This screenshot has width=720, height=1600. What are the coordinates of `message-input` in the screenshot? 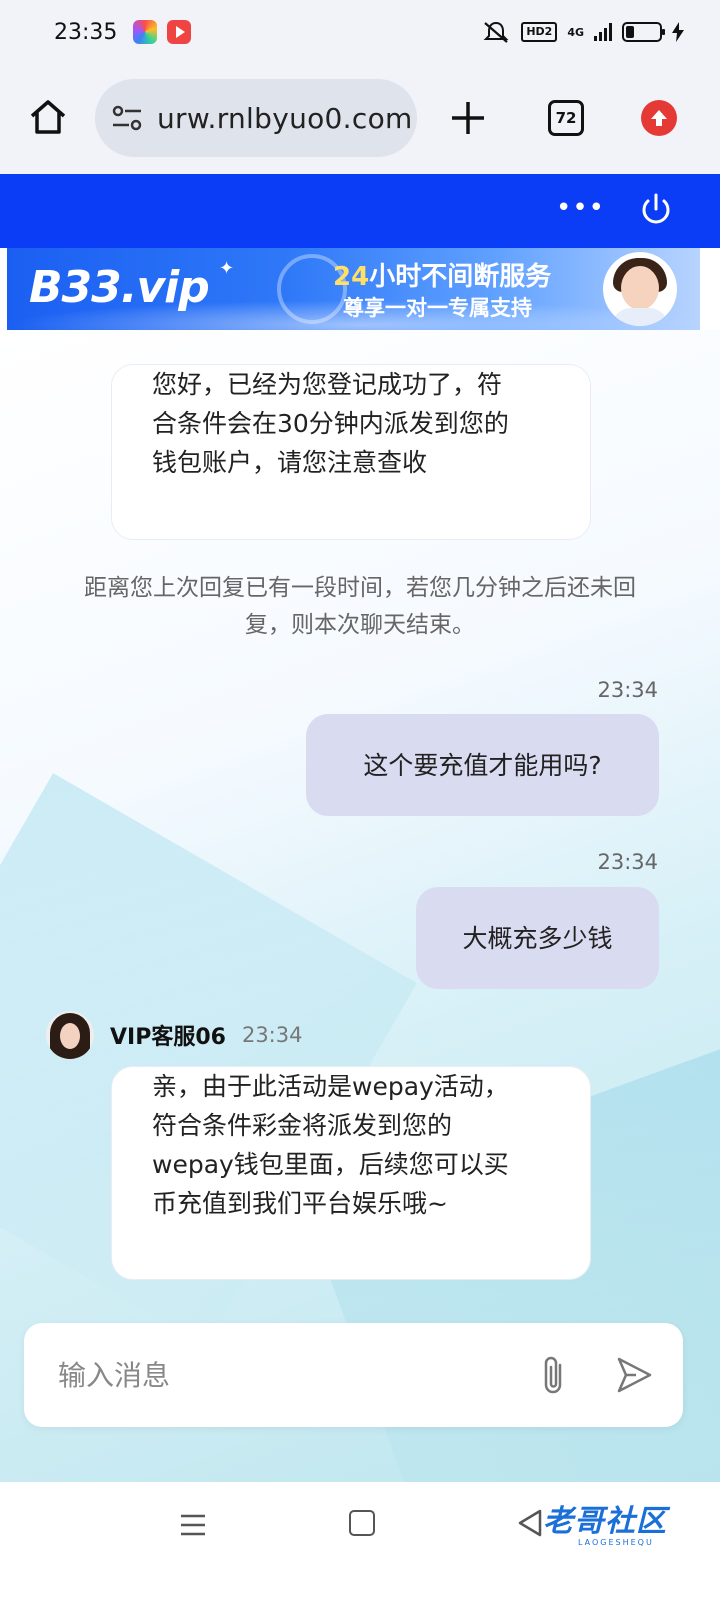 It's located at (288, 1375).